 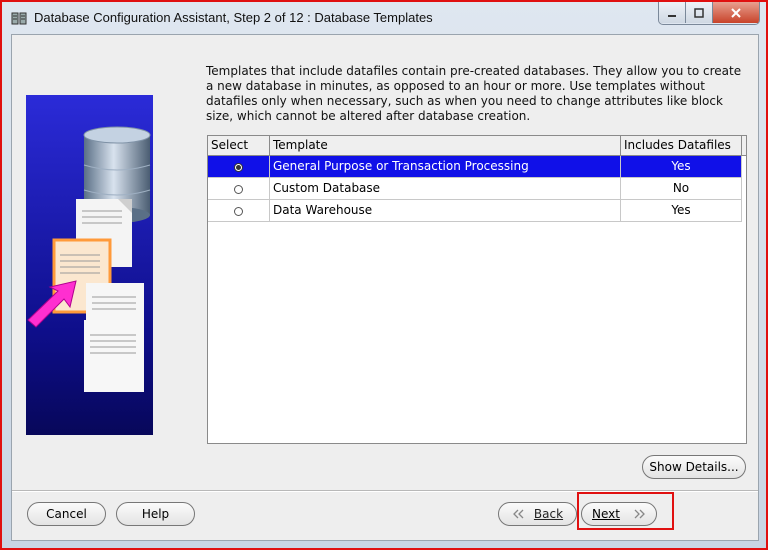 I want to click on includes-datafiles-value: No, so click(x=681, y=189).